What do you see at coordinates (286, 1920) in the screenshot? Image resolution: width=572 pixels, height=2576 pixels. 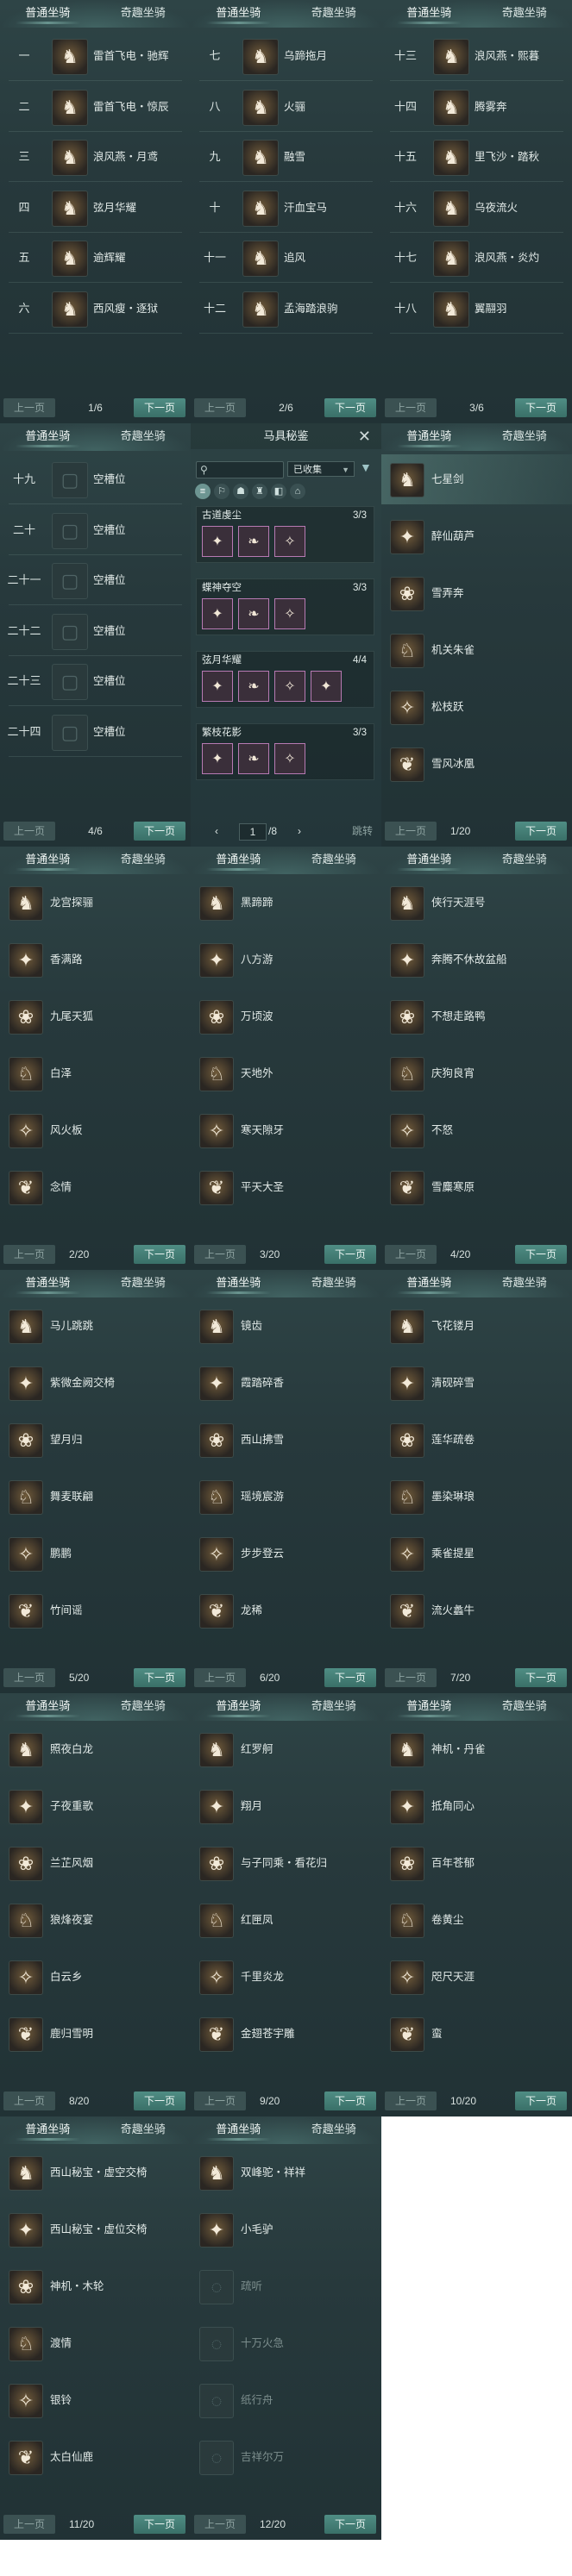 I see `mount-list-item: ♘ 红匣凤` at bounding box center [286, 1920].